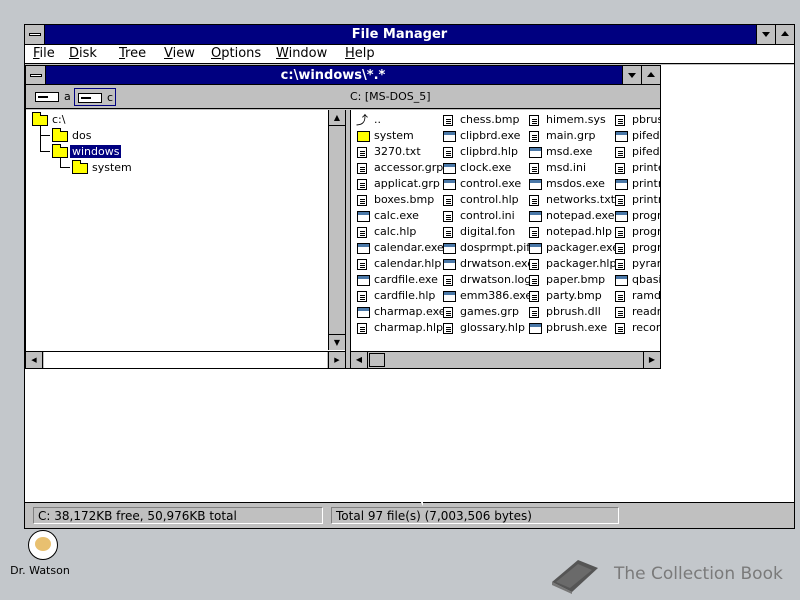 The image size is (800, 600). I want to click on file-item: pbrush.dll, so click(570, 312).